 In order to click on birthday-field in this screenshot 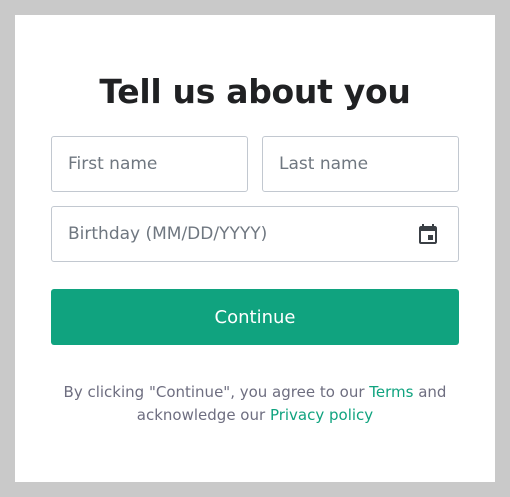, I will do `click(255, 234)`.